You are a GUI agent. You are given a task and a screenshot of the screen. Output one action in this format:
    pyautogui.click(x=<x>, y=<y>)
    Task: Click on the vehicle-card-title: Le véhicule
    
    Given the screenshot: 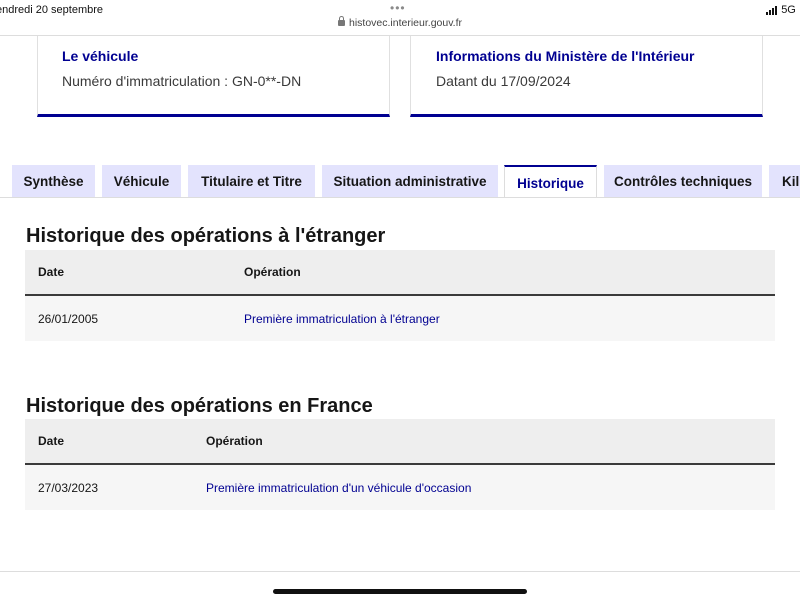 What is the action you would take?
    pyautogui.click(x=100, y=56)
    